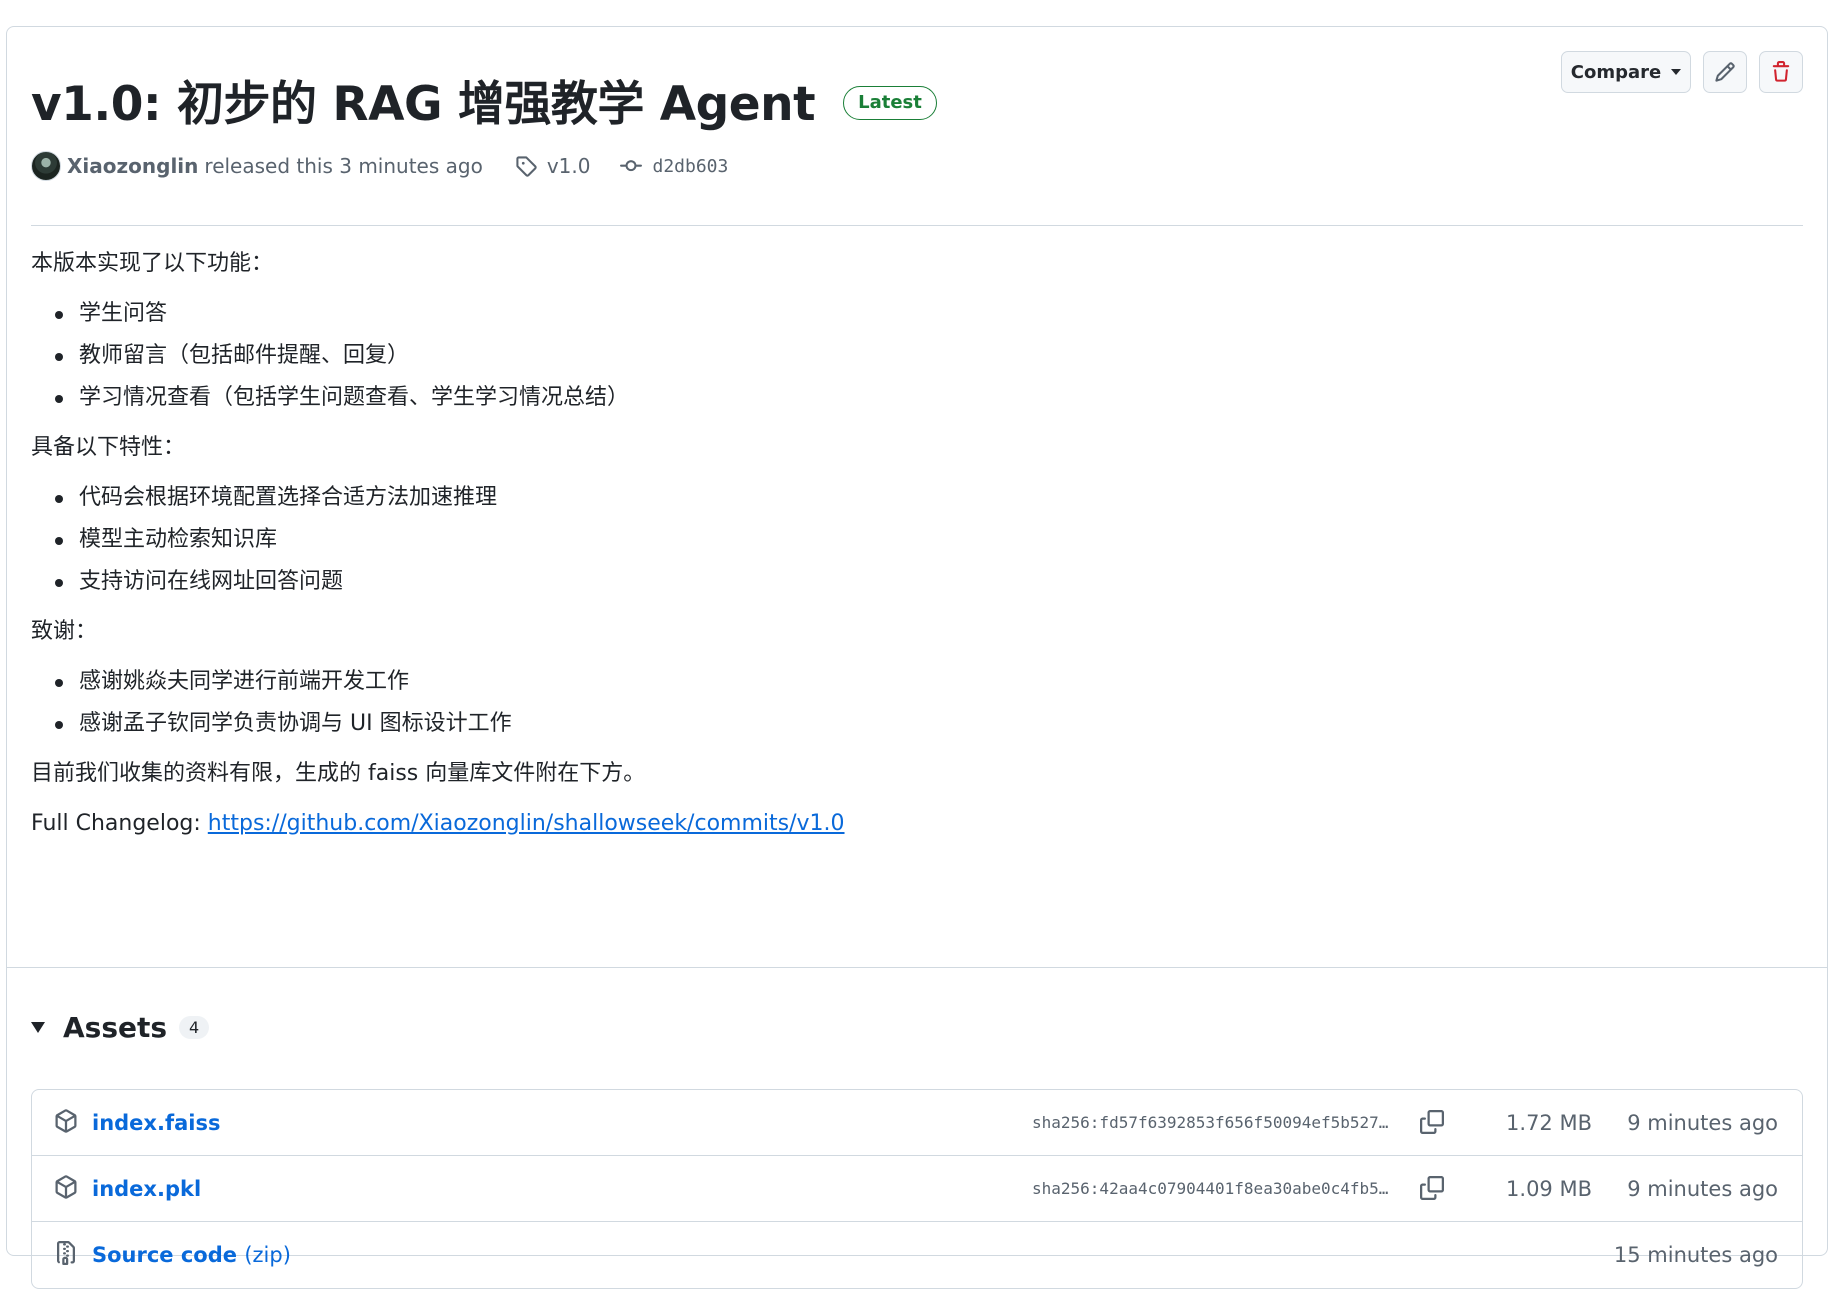 The image size is (1834, 1289). Describe the element at coordinates (156, 1123) in the screenshot. I see `asset-link: index.faiss` at that location.